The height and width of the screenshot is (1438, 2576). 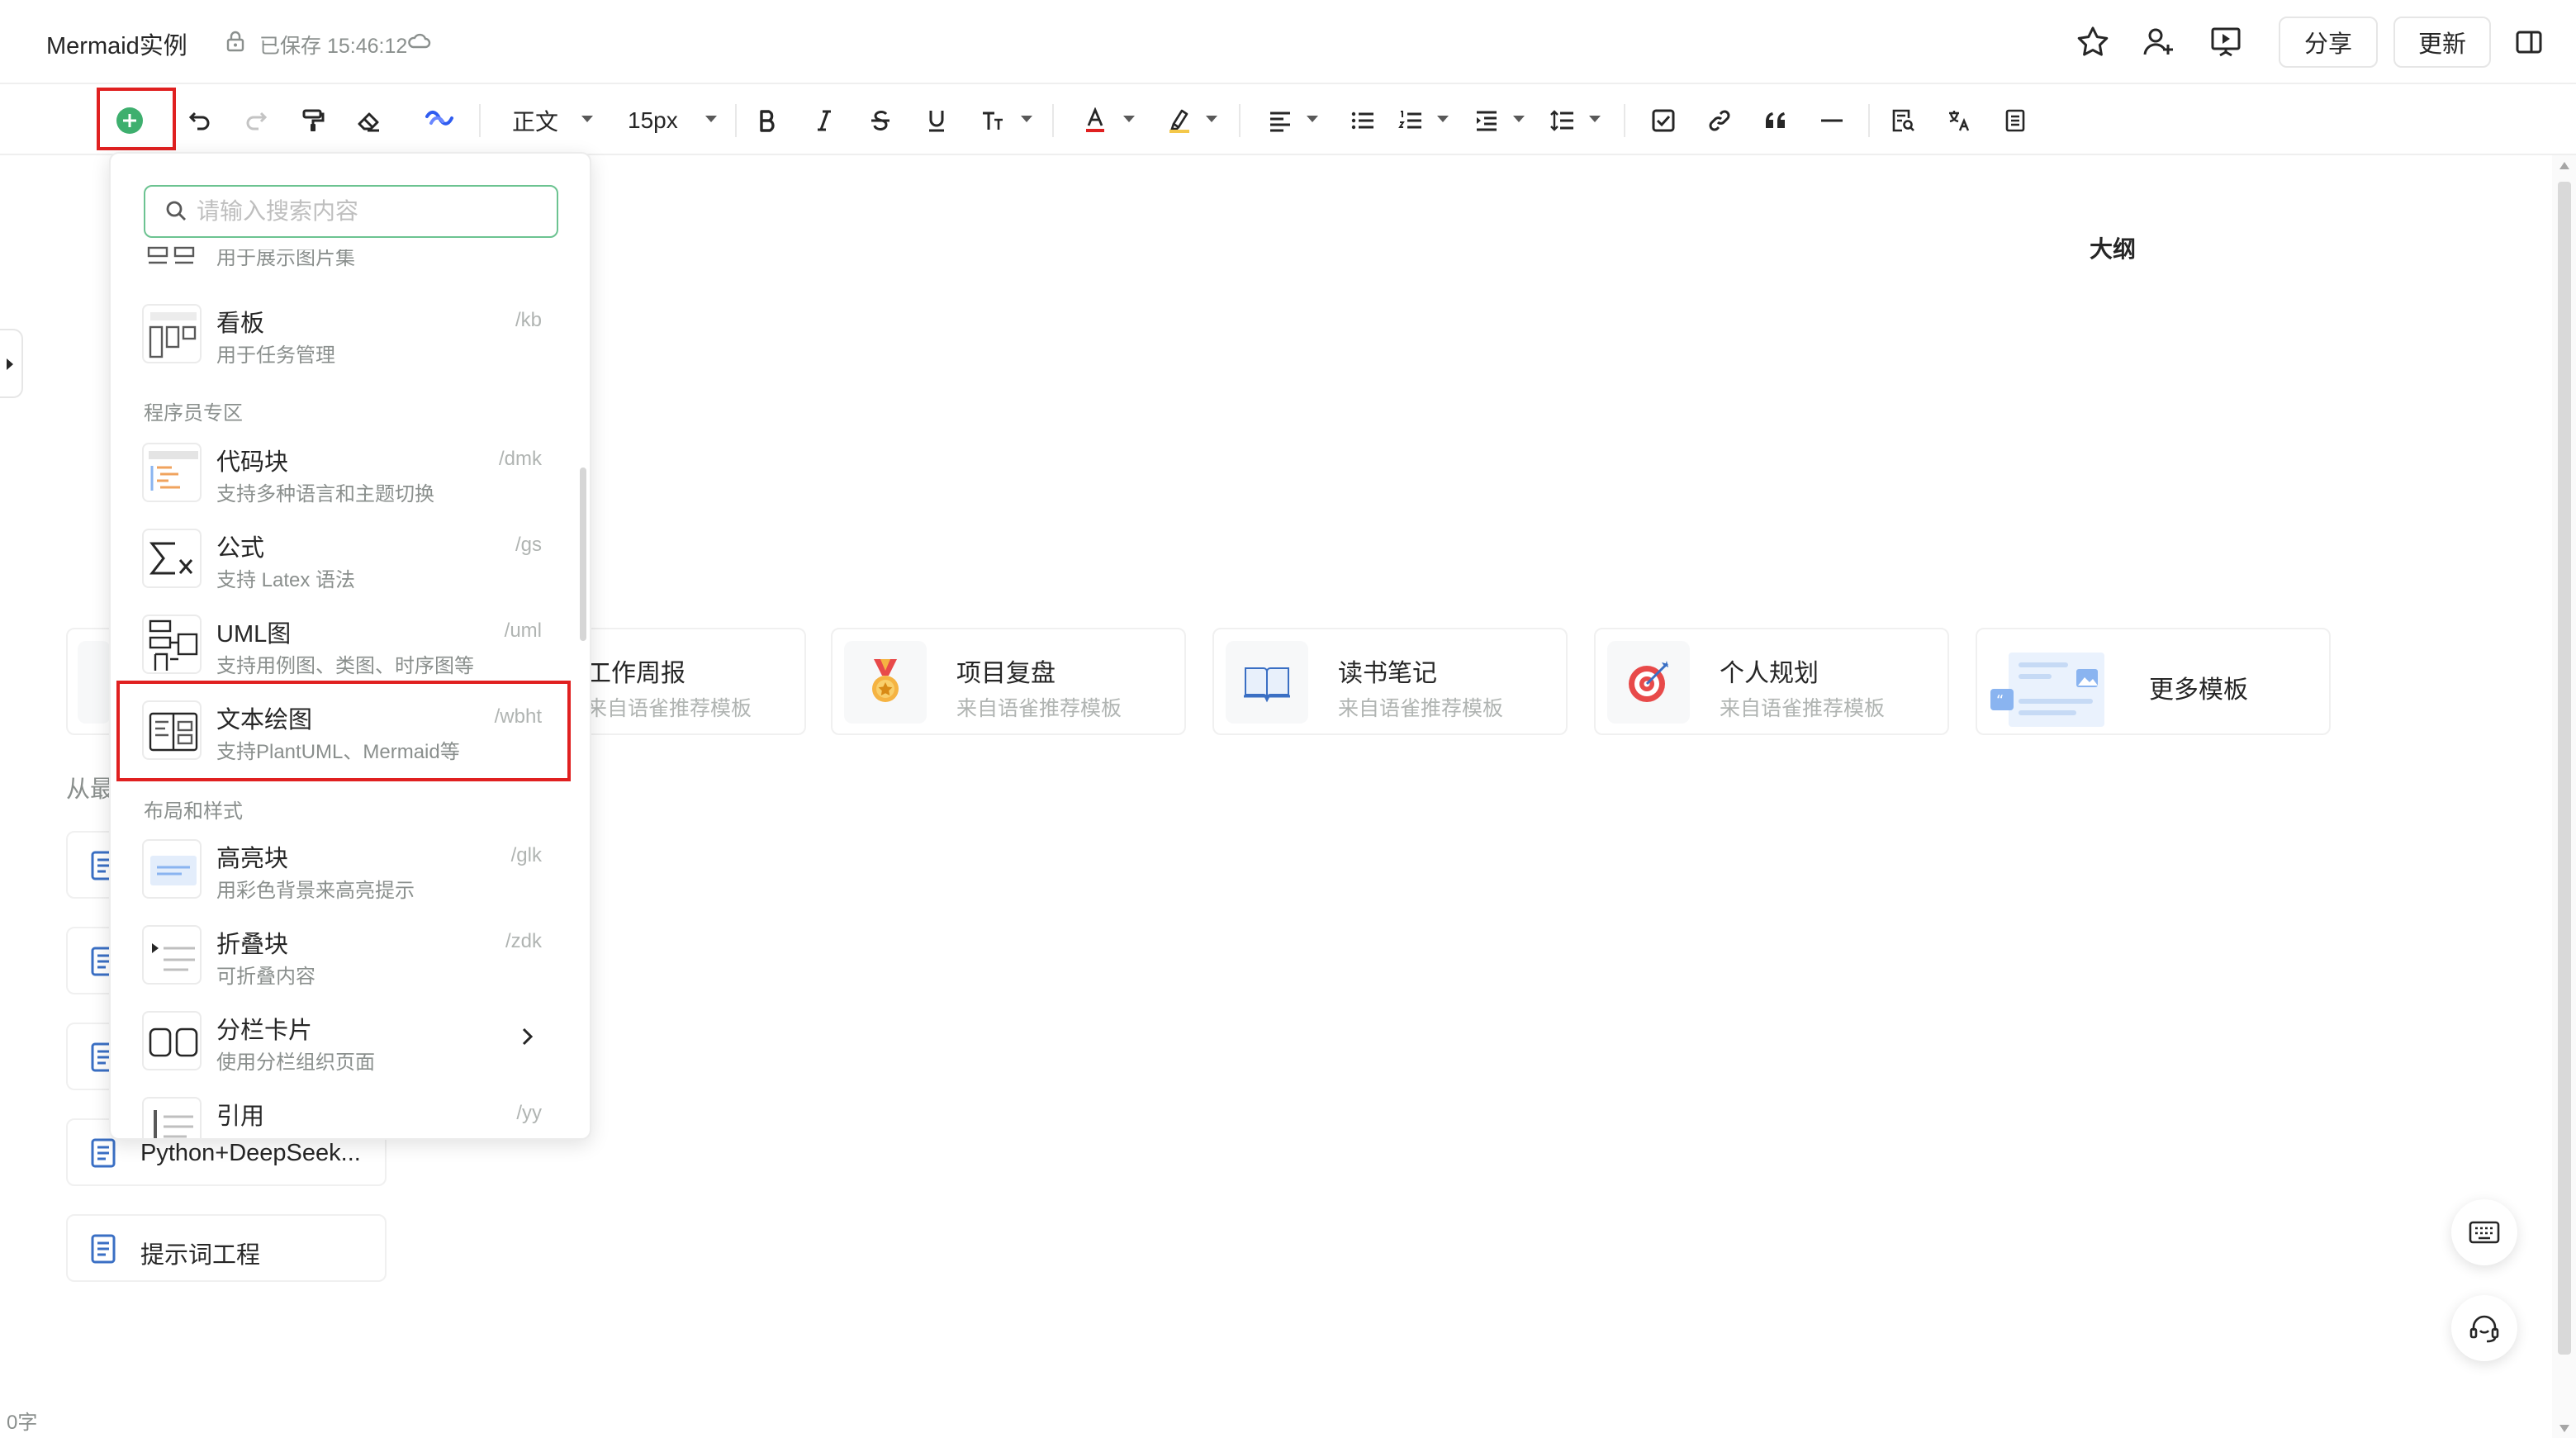 What do you see at coordinates (2442, 42) in the screenshot?
I see `update-button: 更新` at bounding box center [2442, 42].